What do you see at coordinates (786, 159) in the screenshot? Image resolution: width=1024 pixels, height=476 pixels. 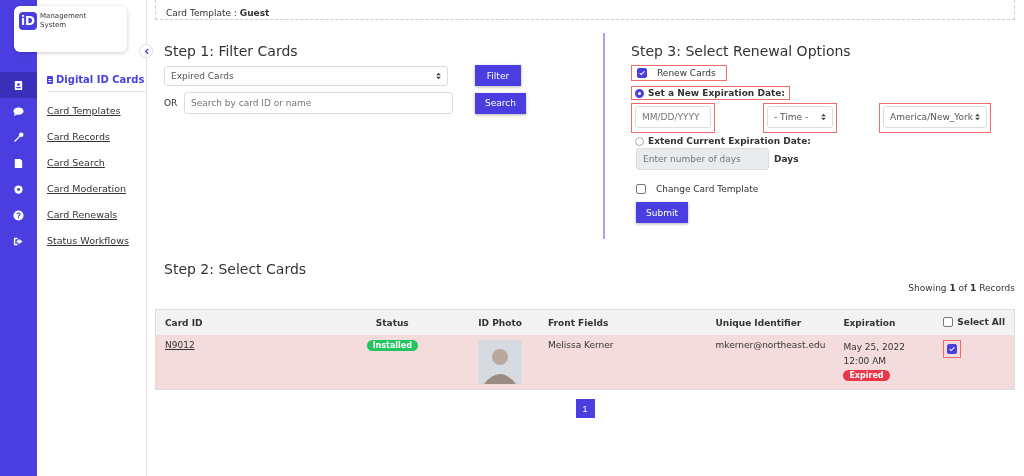 I see `days-label: Days` at bounding box center [786, 159].